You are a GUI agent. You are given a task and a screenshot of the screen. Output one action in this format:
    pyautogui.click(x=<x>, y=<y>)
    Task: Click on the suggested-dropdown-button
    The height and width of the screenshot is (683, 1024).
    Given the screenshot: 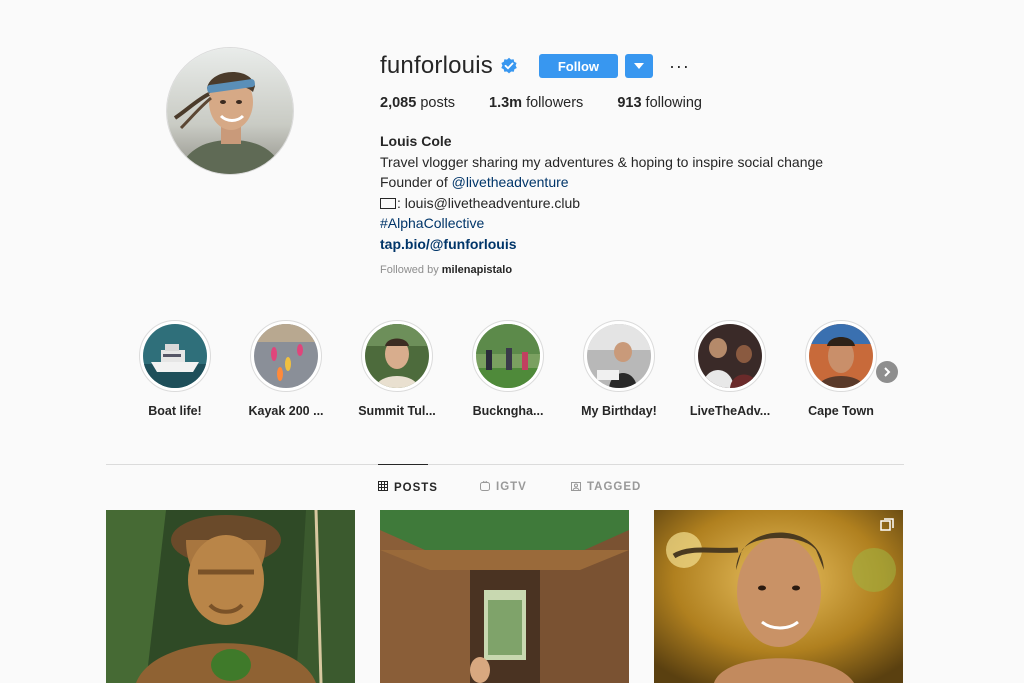 What is the action you would take?
    pyautogui.click(x=638, y=66)
    